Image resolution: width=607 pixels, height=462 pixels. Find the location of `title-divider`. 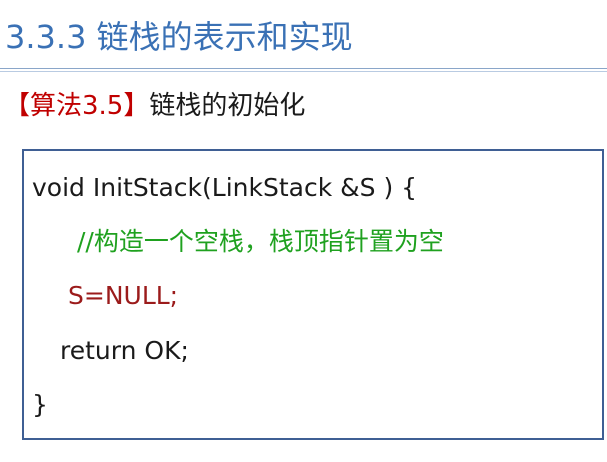

title-divider is located at coordinates (303, 68).